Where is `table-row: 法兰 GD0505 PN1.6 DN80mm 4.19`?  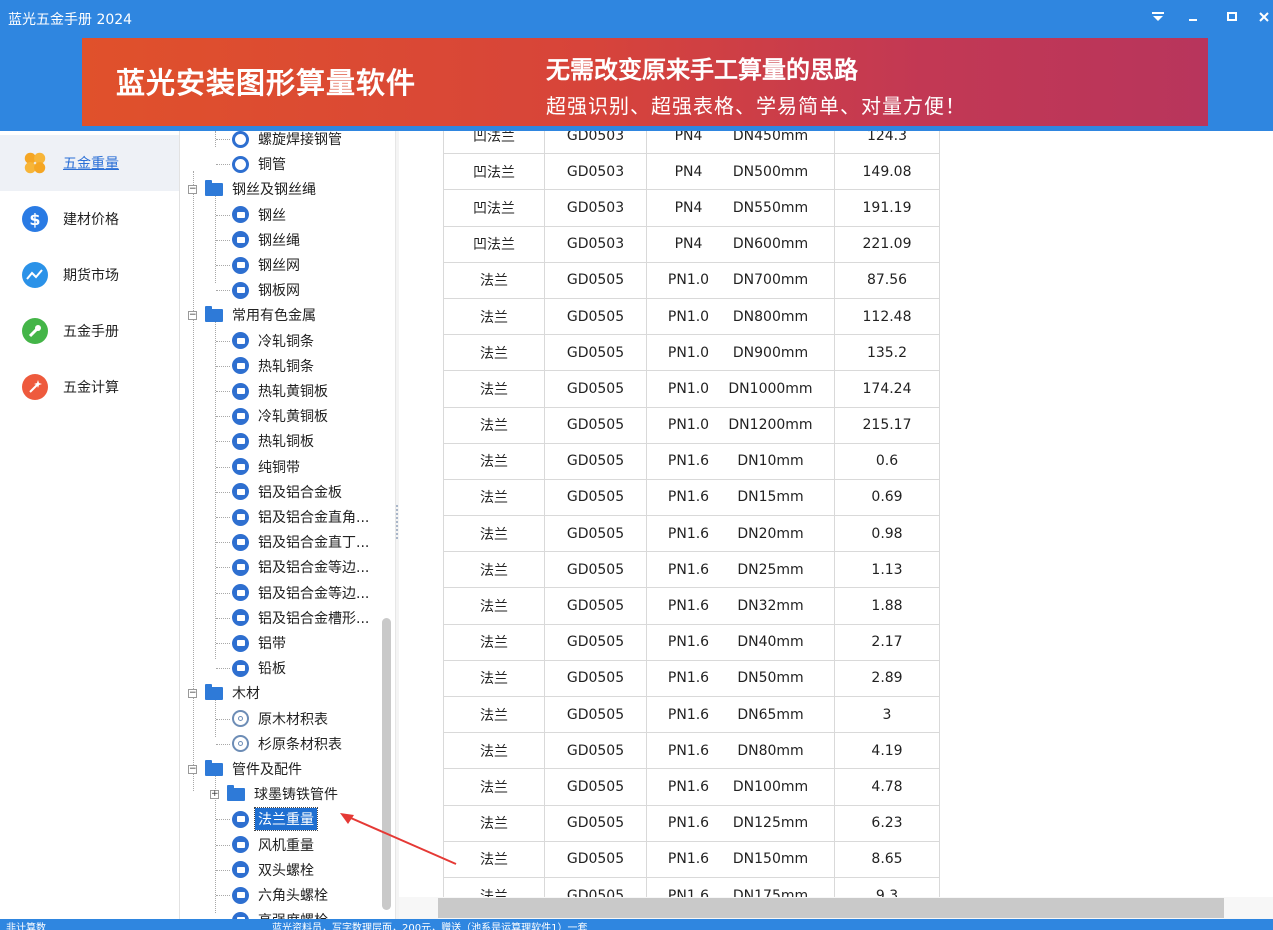 table-row: 法兰 GD0505 PN1.6 DN80mm 4.19 is located at coordinates (691, 751).